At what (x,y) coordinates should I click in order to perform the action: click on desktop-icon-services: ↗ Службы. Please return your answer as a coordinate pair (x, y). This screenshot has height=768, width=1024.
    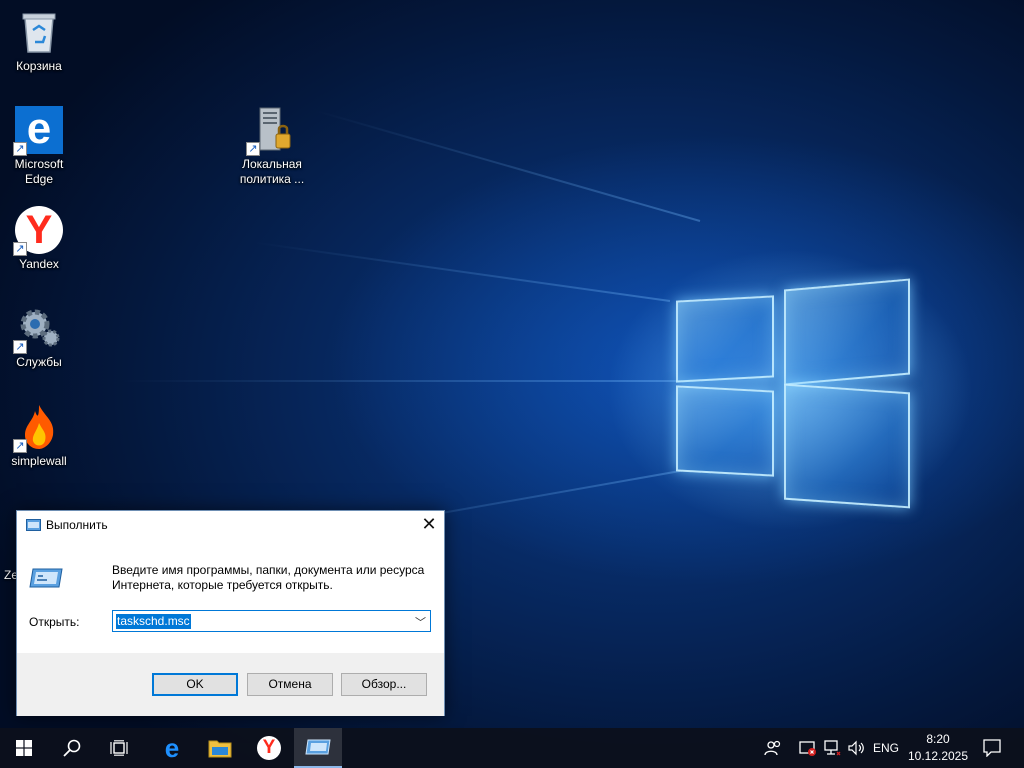
    Looking at the image, I should click on (39, 337).